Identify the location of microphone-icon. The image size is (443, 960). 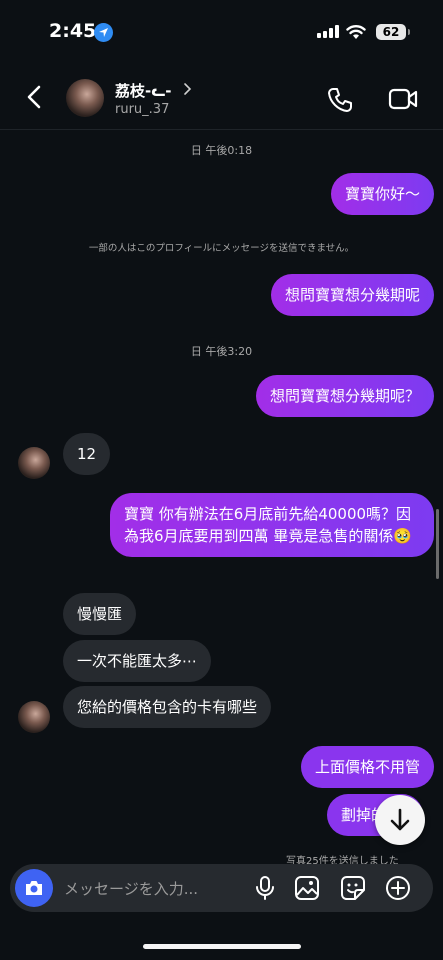
(265, 888).